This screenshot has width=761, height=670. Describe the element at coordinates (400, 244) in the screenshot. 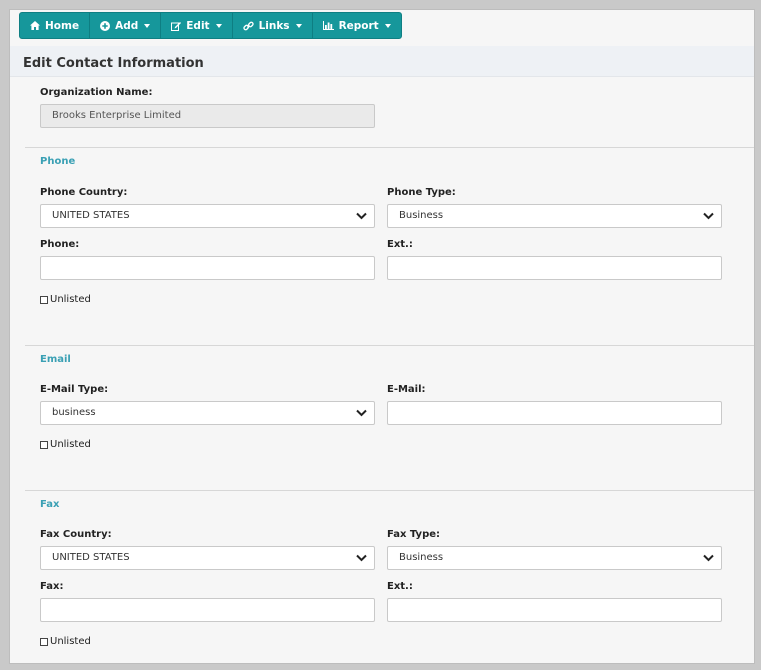

I see `phone-ext-label: Ext.:` at that location.